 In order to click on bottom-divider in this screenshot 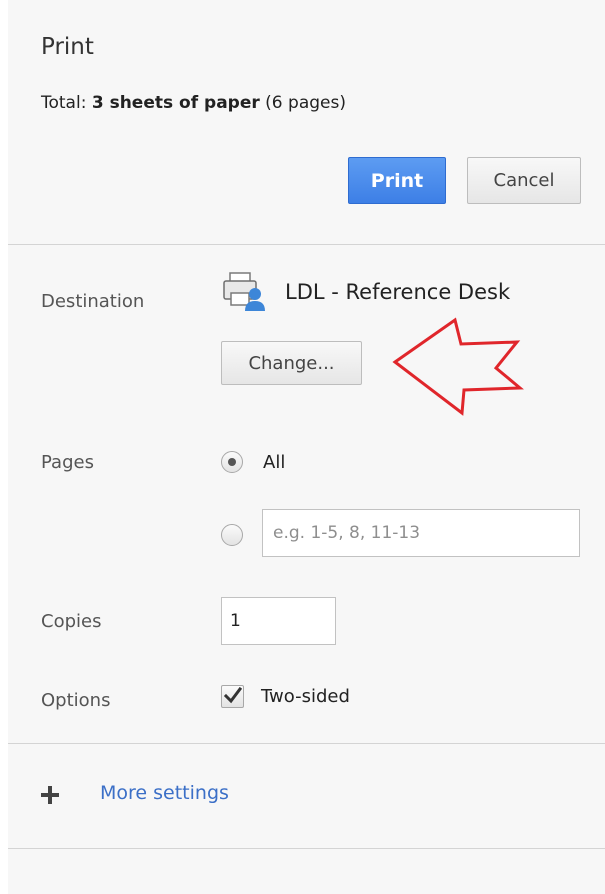, I will do `click(306, 848)`.